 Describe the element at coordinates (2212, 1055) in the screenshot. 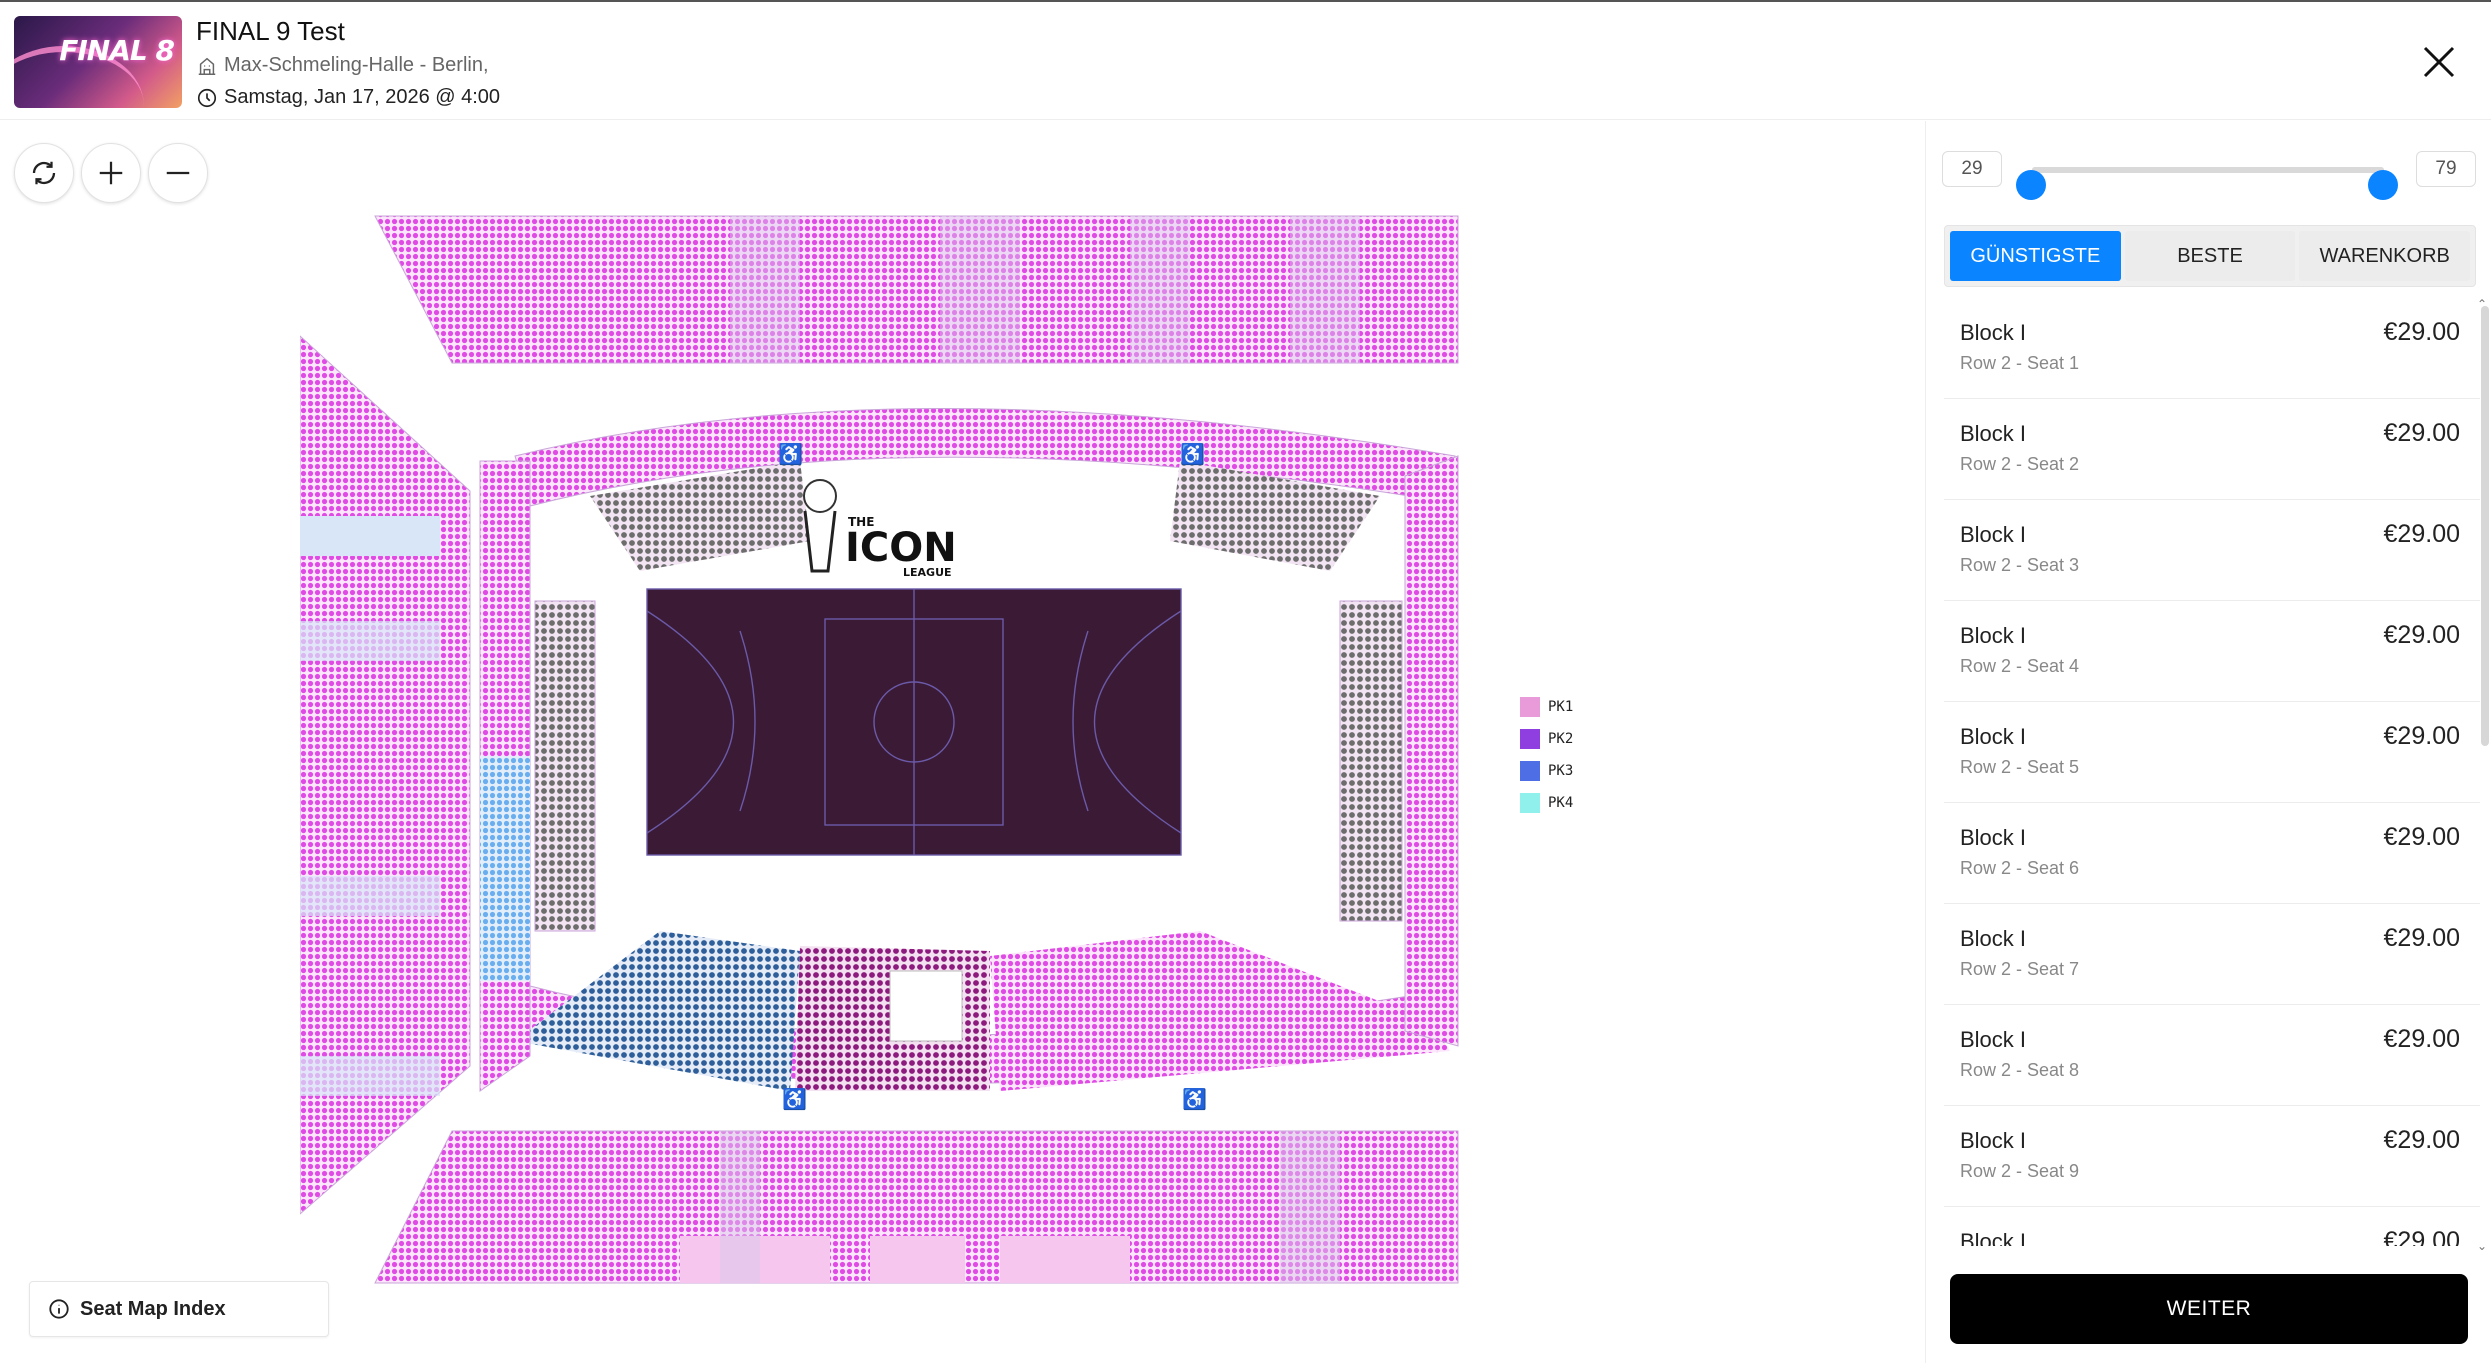

I see `list-item: Block I Row 2 - Seat 8 €29.00` at that location.